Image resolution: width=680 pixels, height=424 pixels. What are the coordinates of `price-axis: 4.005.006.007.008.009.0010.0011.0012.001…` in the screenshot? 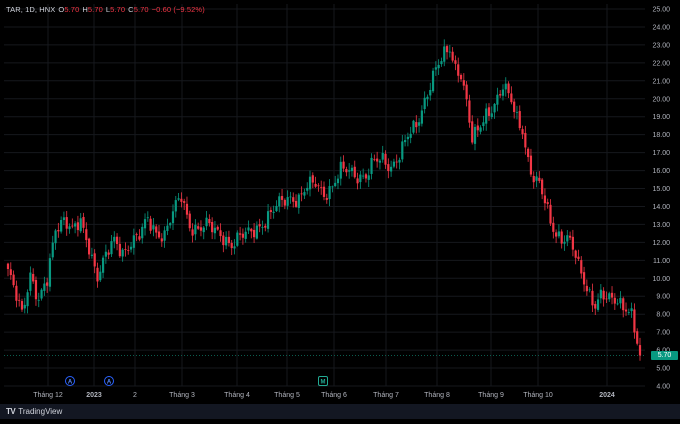 It's located at (661, 199).